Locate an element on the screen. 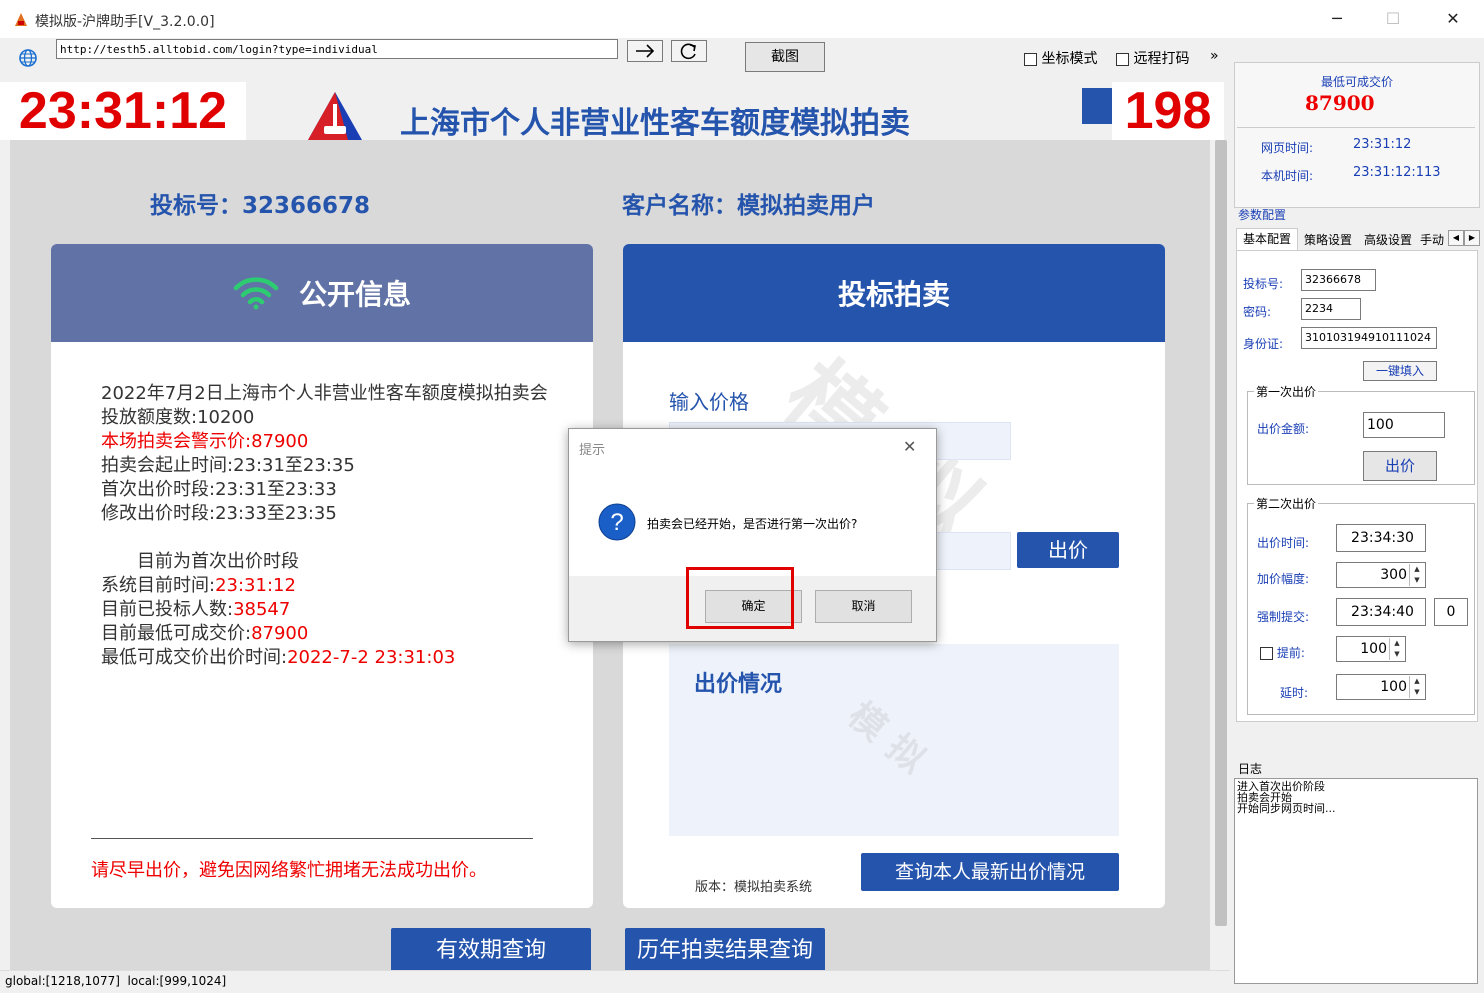 The height and width of the screenshot is (993, 1484). bid-no-label: 投标号: is located at coordinates (1263, 284).